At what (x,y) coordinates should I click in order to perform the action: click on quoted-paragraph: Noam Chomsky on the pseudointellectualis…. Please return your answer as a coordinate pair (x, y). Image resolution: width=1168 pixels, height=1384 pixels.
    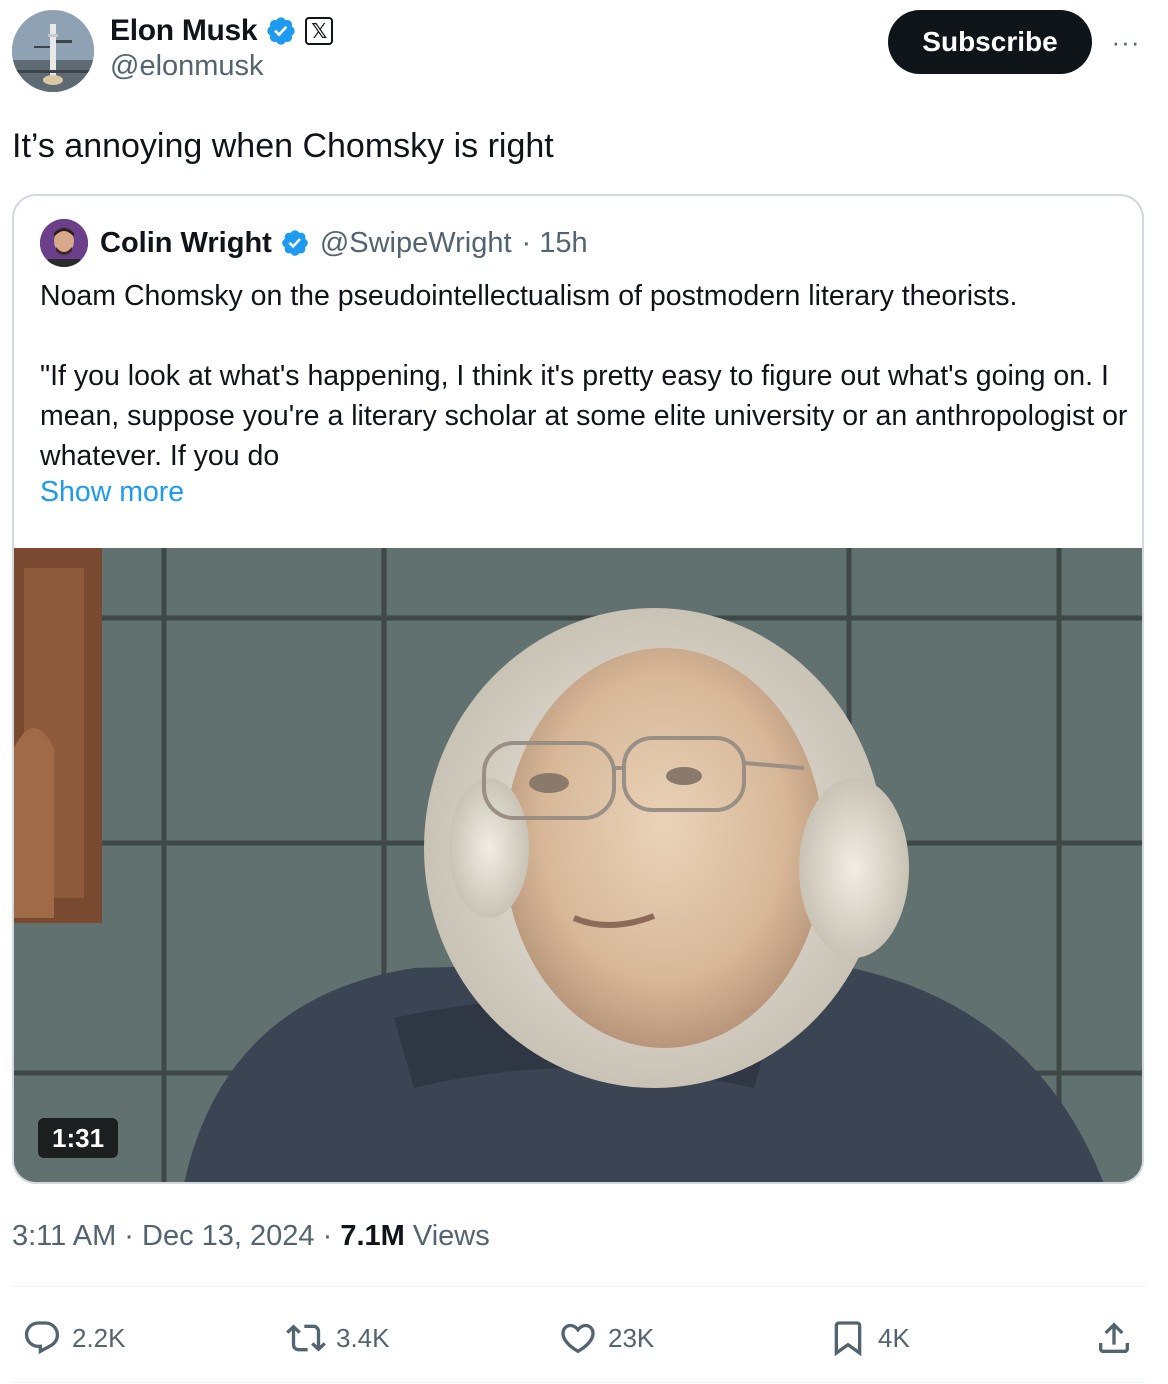
    Looking at the image, I should click on (529, 296).